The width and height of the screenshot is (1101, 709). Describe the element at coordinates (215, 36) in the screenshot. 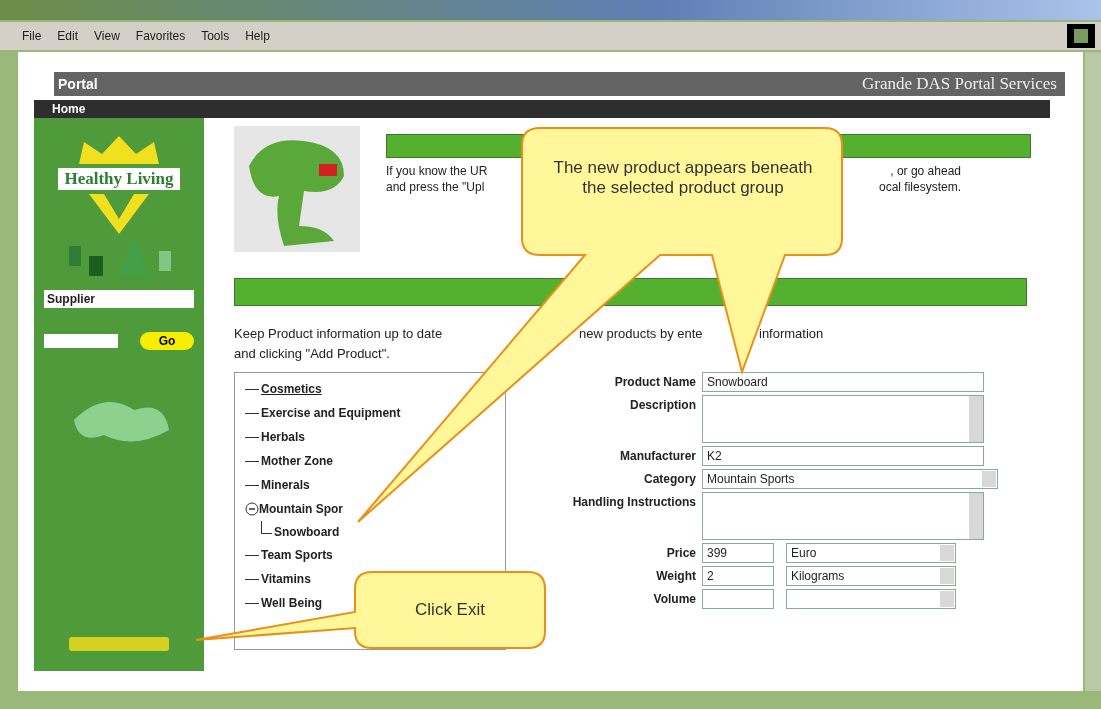

I see `menu-item: Tools` at that location.